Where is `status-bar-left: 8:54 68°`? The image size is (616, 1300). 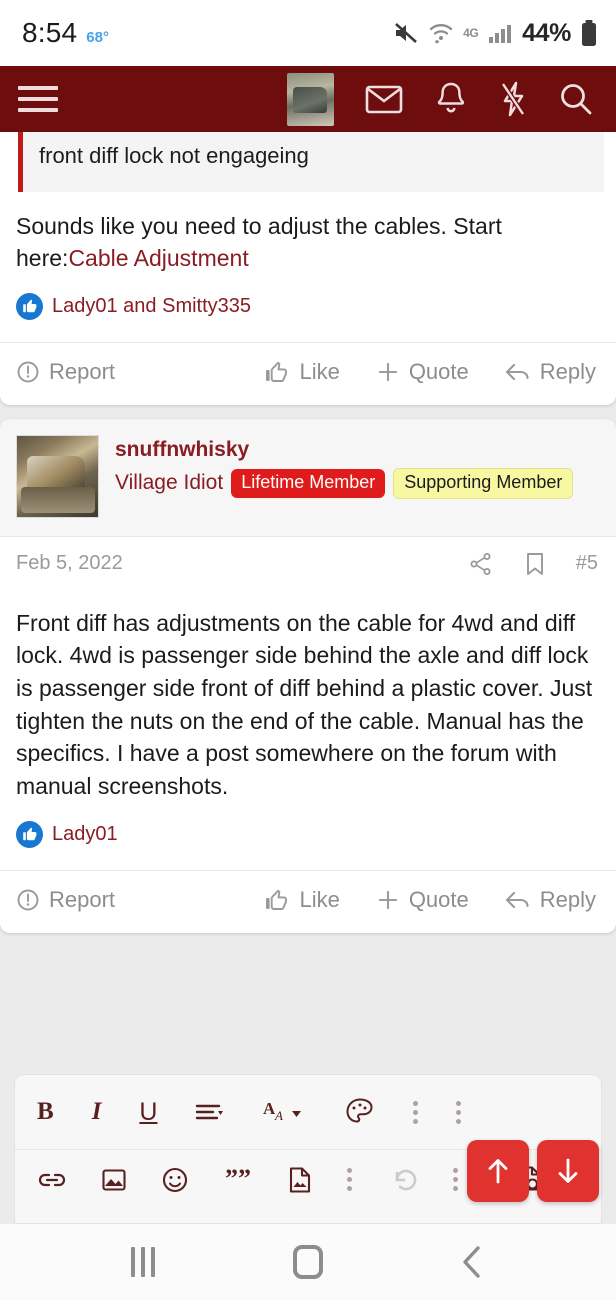 status-bar-left: 8:54 68° is located at coordinates (65, 33).